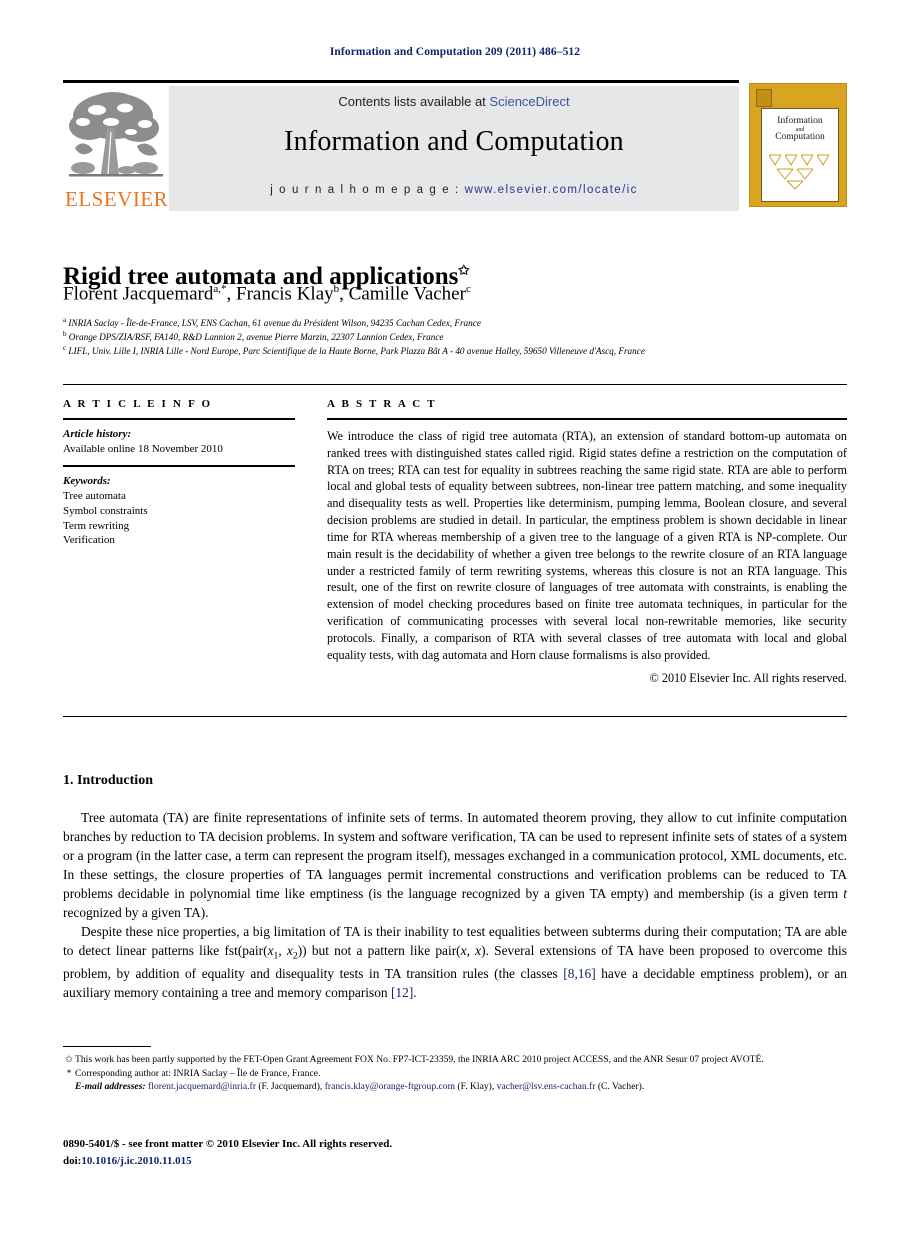  What do you see at coordinates (620, 1087) in the screenshot?
I see `email-owner: (C. Vacher).` at bounding box center [620, 1087].